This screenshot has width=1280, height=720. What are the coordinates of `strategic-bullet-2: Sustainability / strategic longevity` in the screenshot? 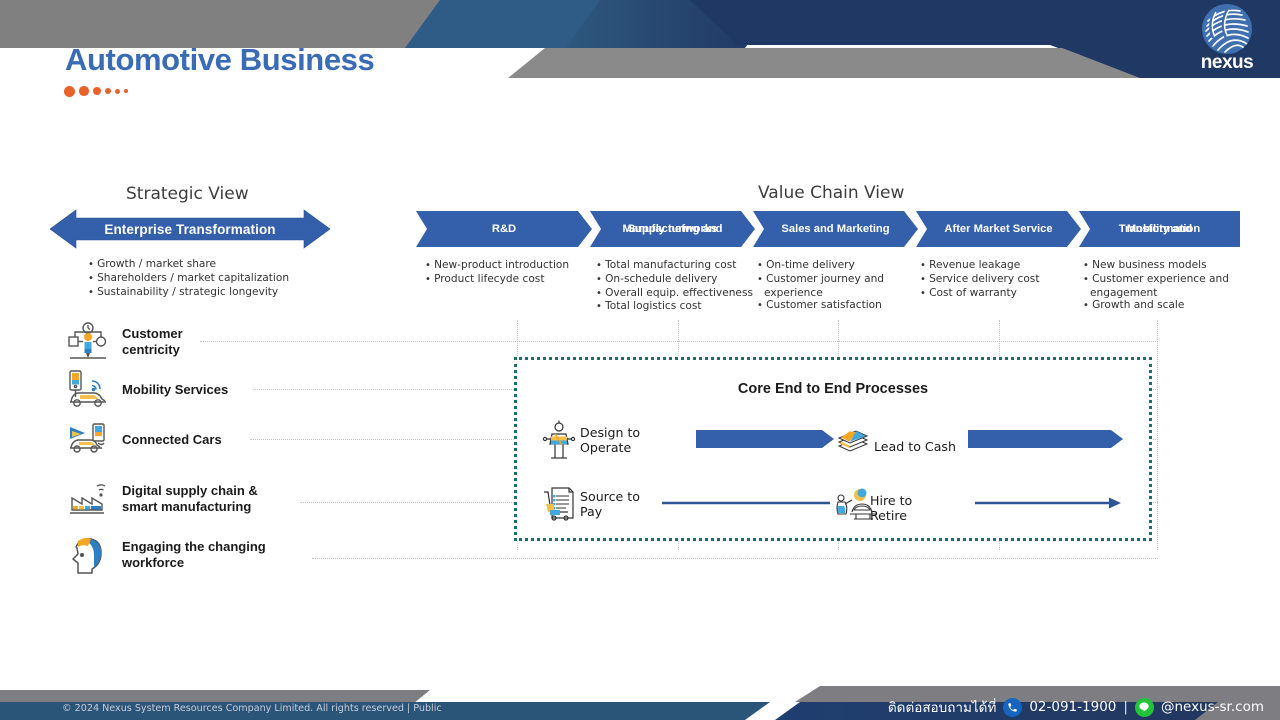 It's located at (188, 293).